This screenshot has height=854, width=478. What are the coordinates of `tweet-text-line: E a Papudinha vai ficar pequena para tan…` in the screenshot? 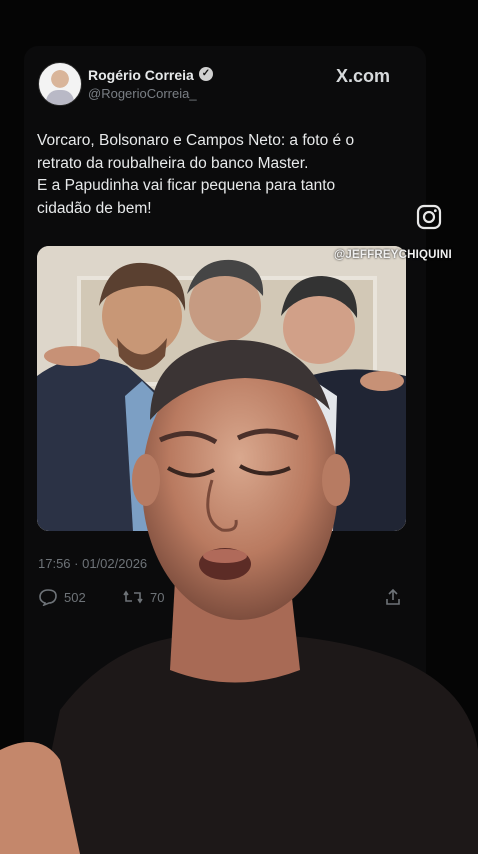 It's located at (186, 185).